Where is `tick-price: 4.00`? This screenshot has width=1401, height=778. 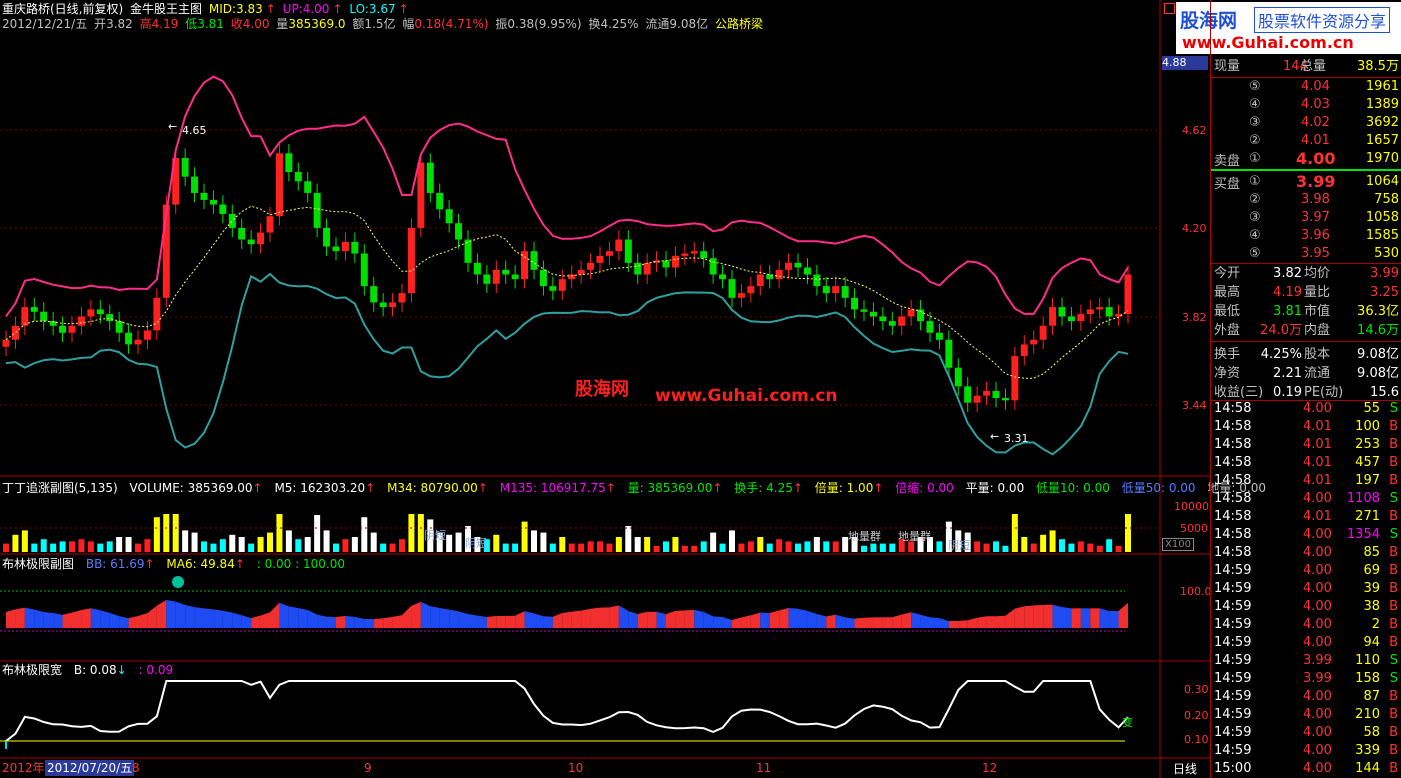 tick-price: 4.00 is located at coordinates (1317, 498).